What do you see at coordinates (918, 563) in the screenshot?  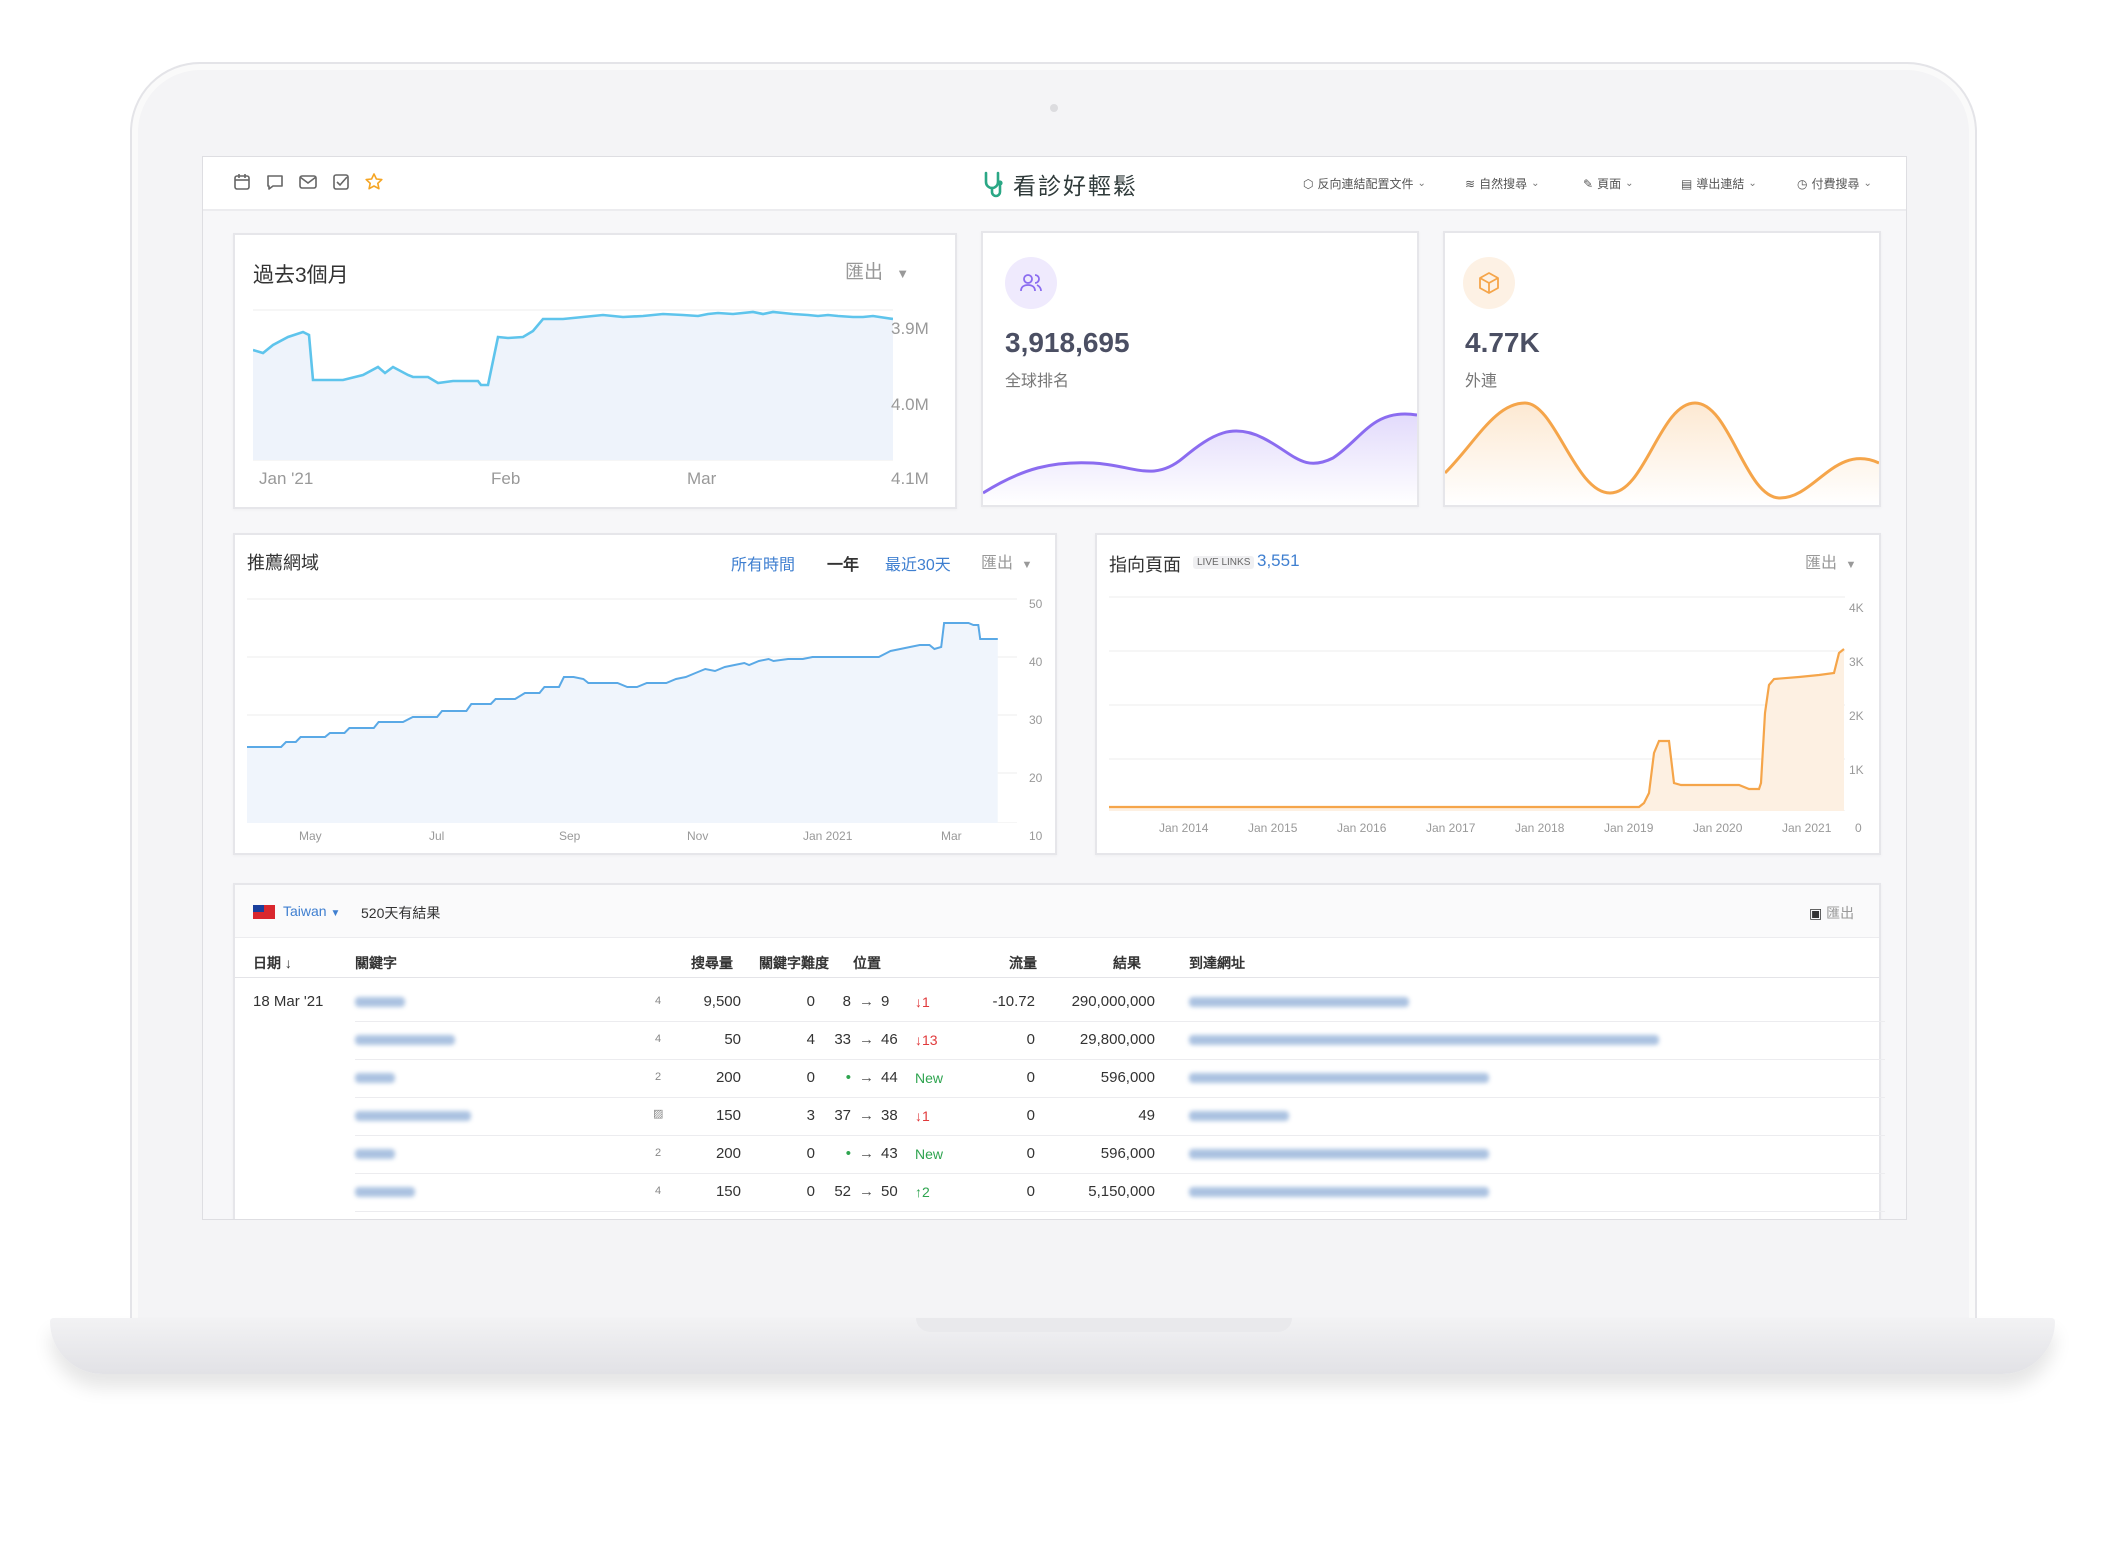 I see `range-last-30-days: 最近30天` at bounding box center [918, 563].